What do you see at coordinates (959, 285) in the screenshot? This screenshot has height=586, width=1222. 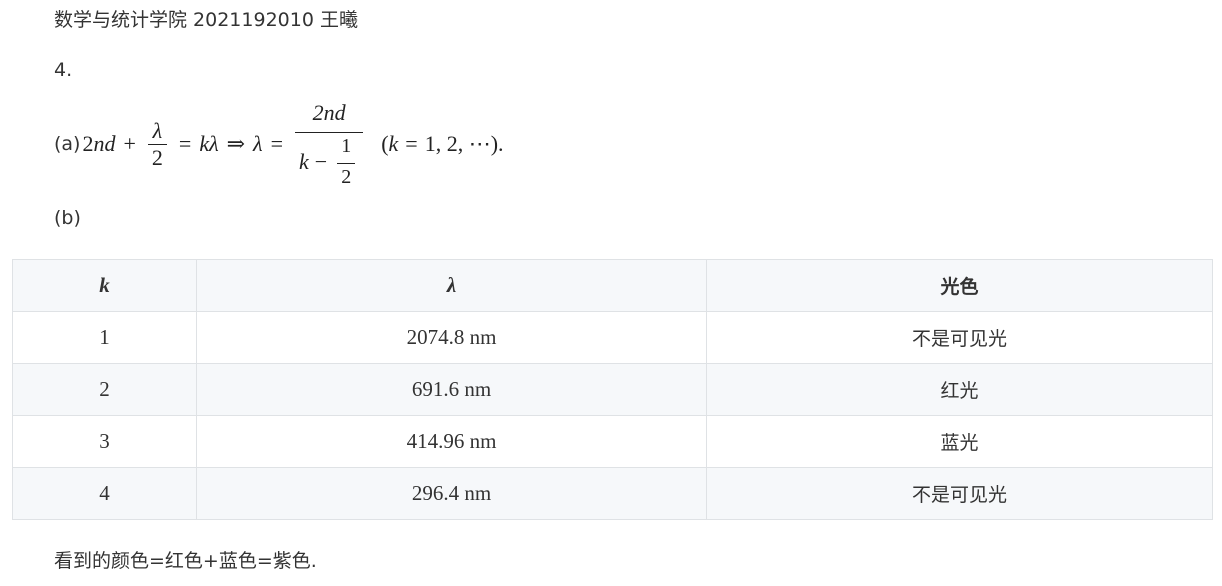 I see `header-color: 光色` at bounding box center [959, 285].